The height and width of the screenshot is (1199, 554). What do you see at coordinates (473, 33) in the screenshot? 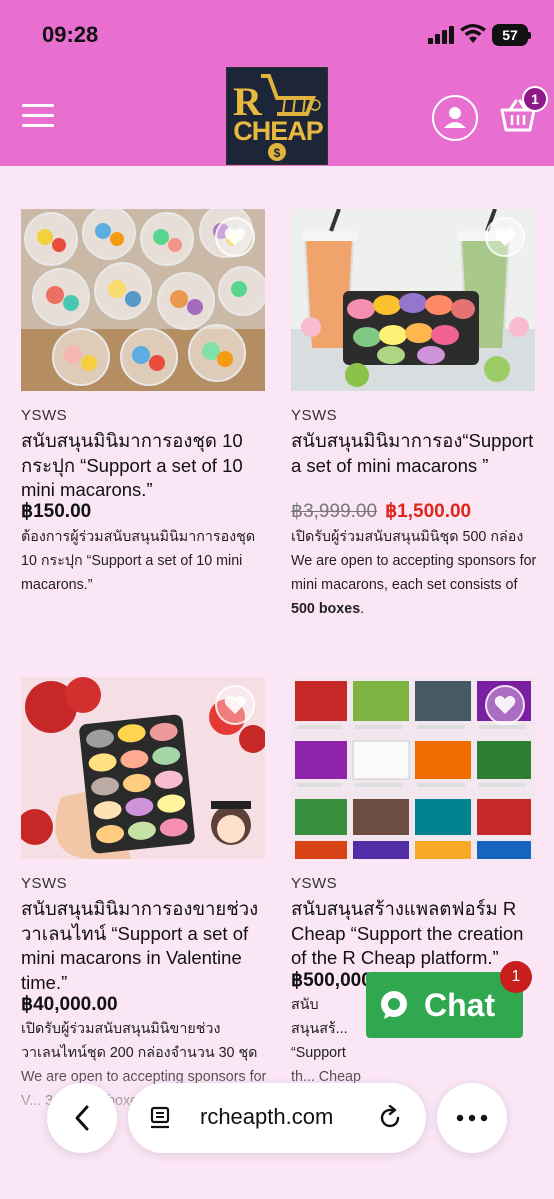
I see `wifi-icon` at bounding box center [473, 33].